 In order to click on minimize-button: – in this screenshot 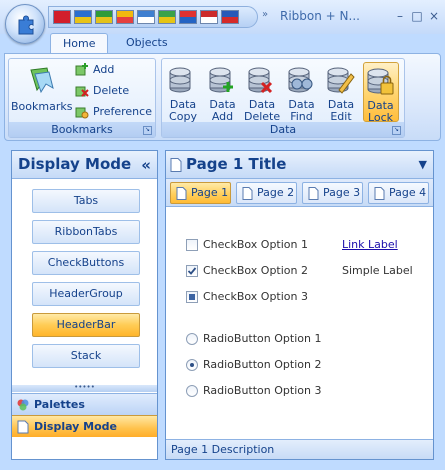, I will do `click(400, 16)`.